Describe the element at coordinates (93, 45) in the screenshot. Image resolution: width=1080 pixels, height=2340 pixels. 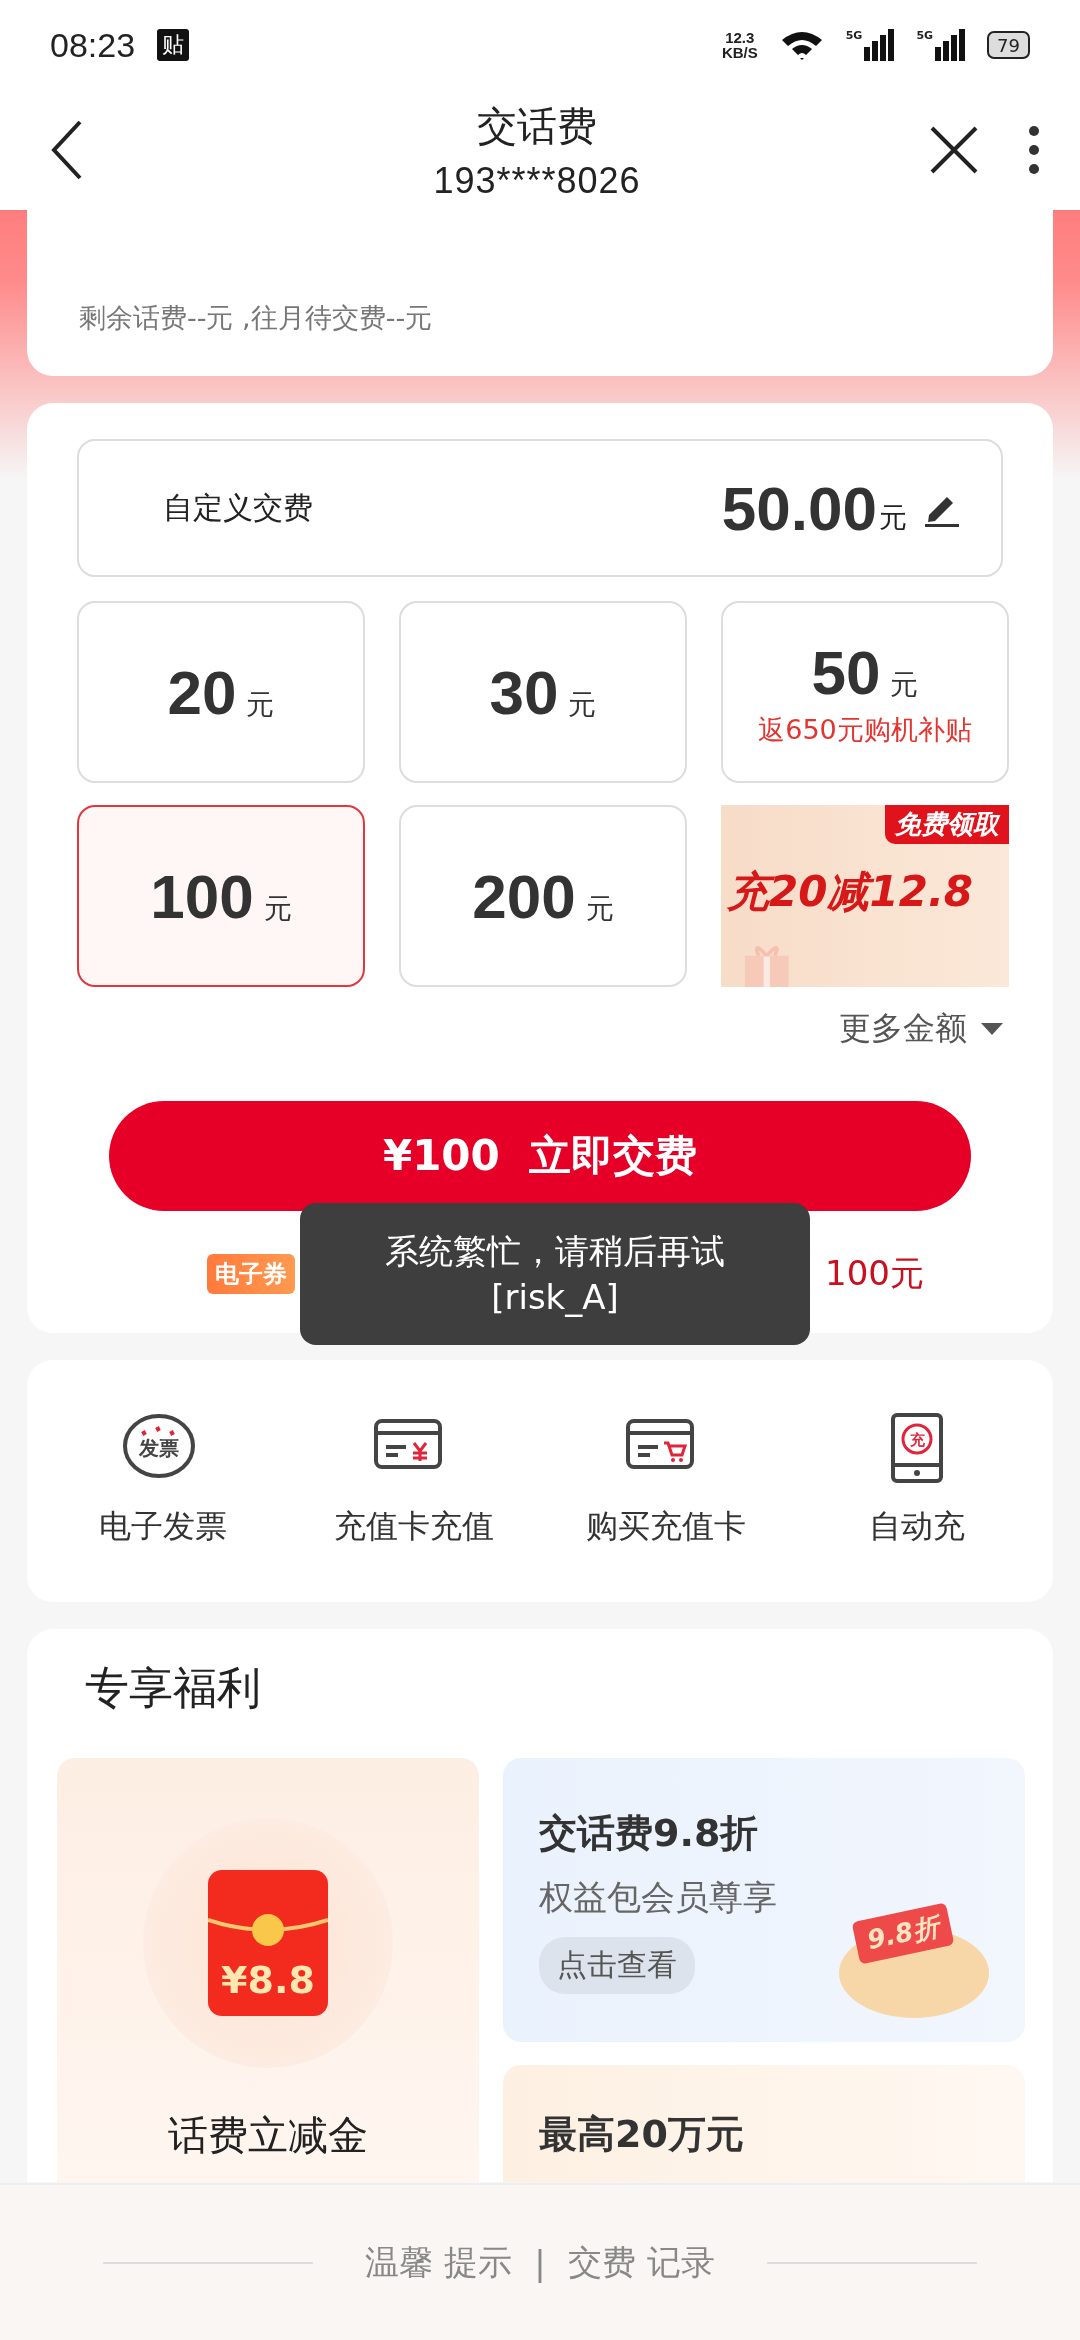
I see `status-time: 08:23` at that location.